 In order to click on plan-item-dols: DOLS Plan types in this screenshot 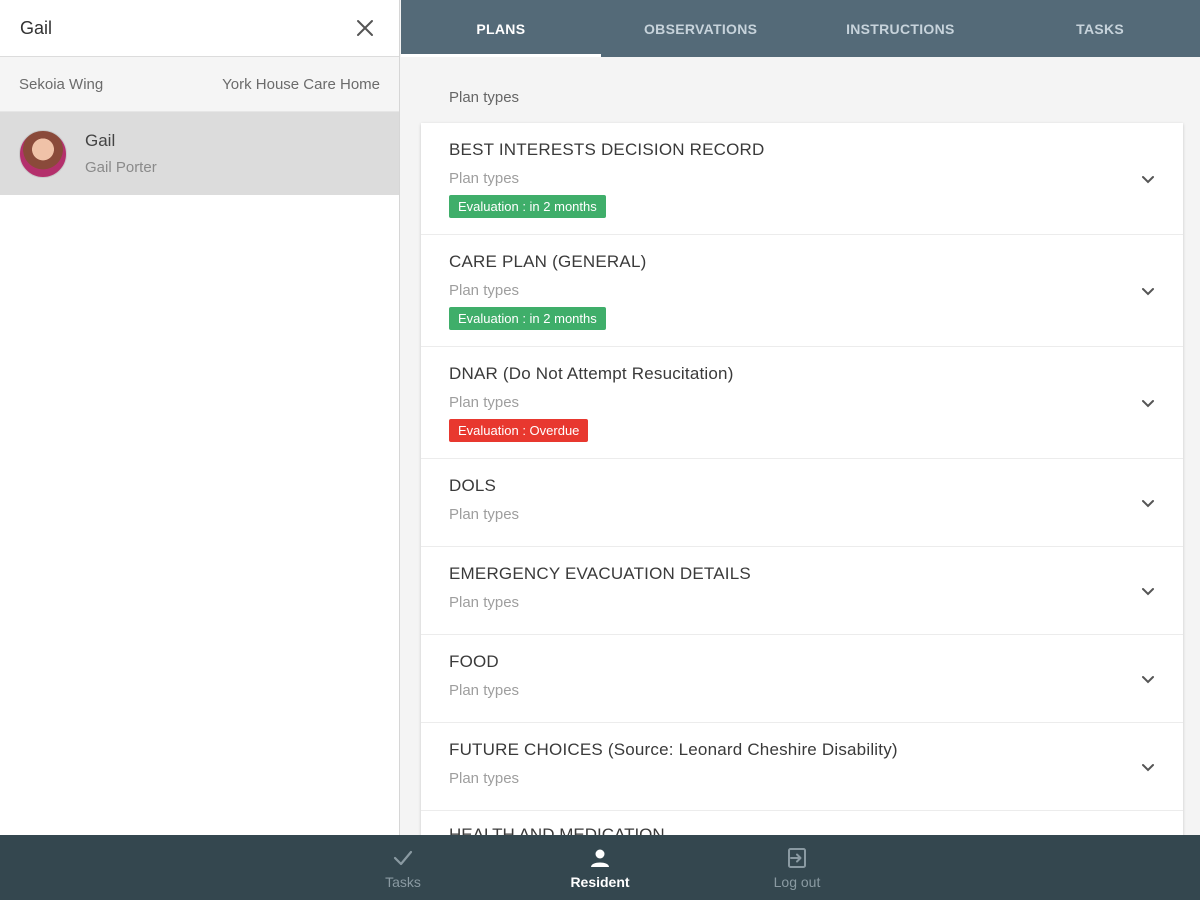, I will do `click(802, 503)`.